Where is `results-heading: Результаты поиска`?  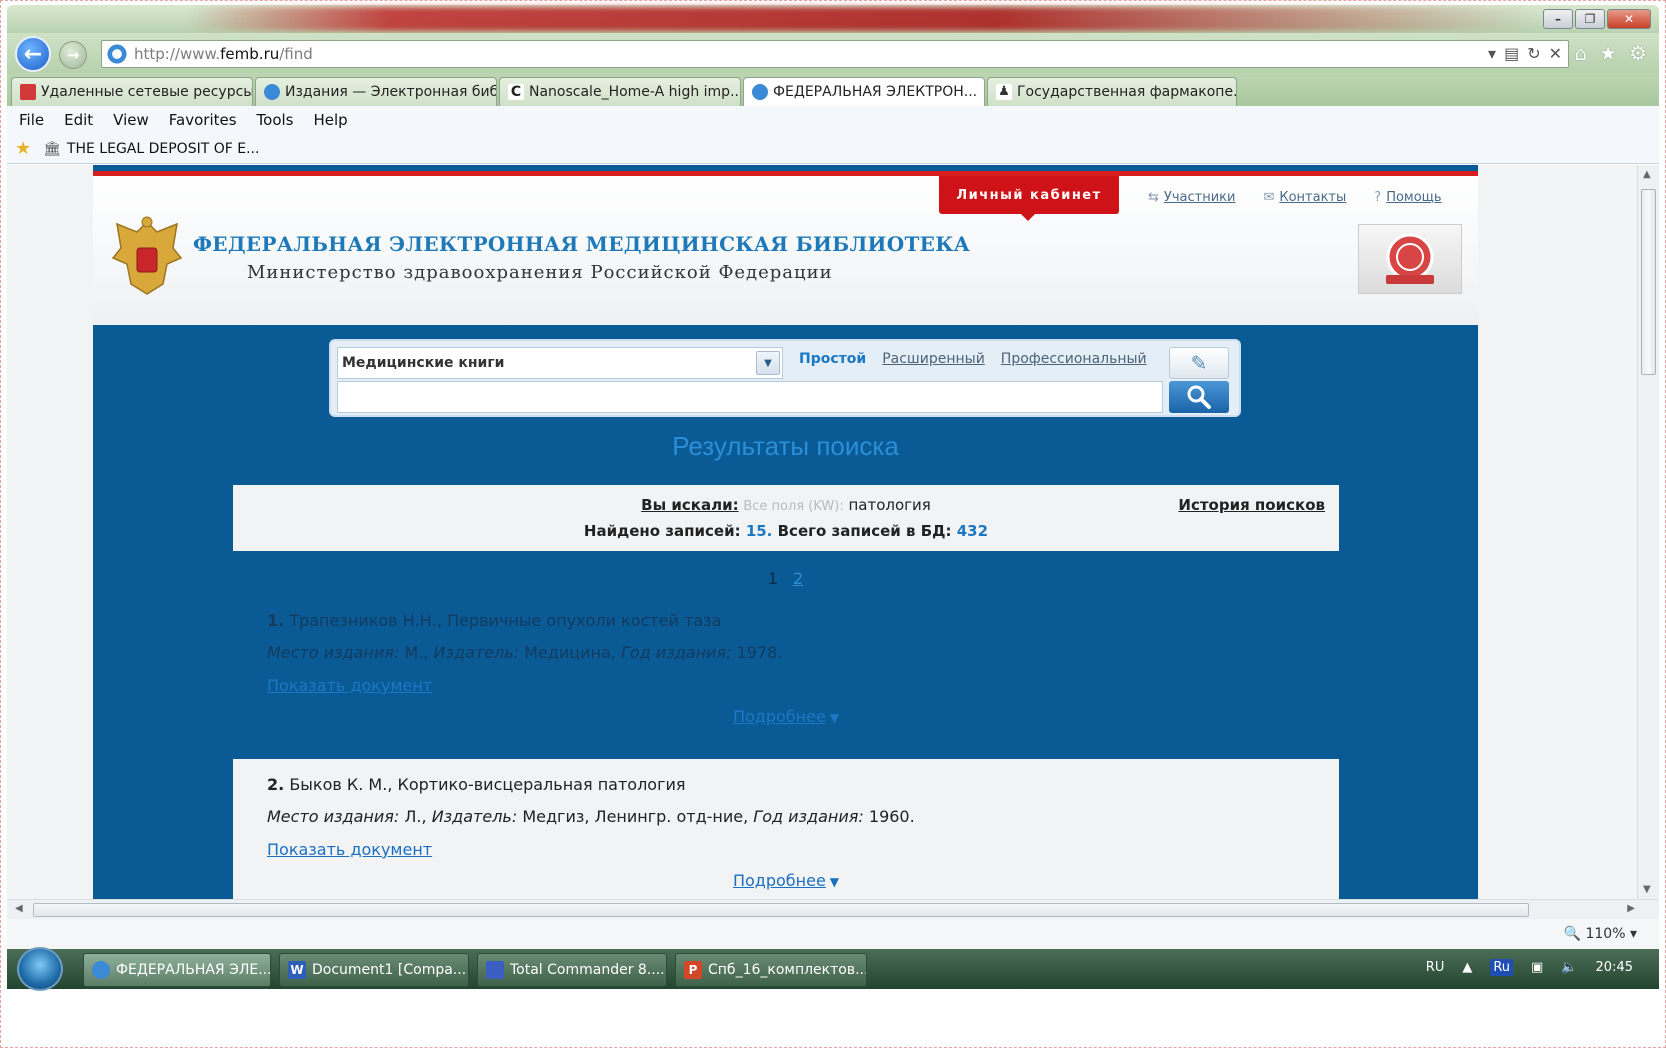 results-heading: Результаты поиска is located at coordinates (785, 446).